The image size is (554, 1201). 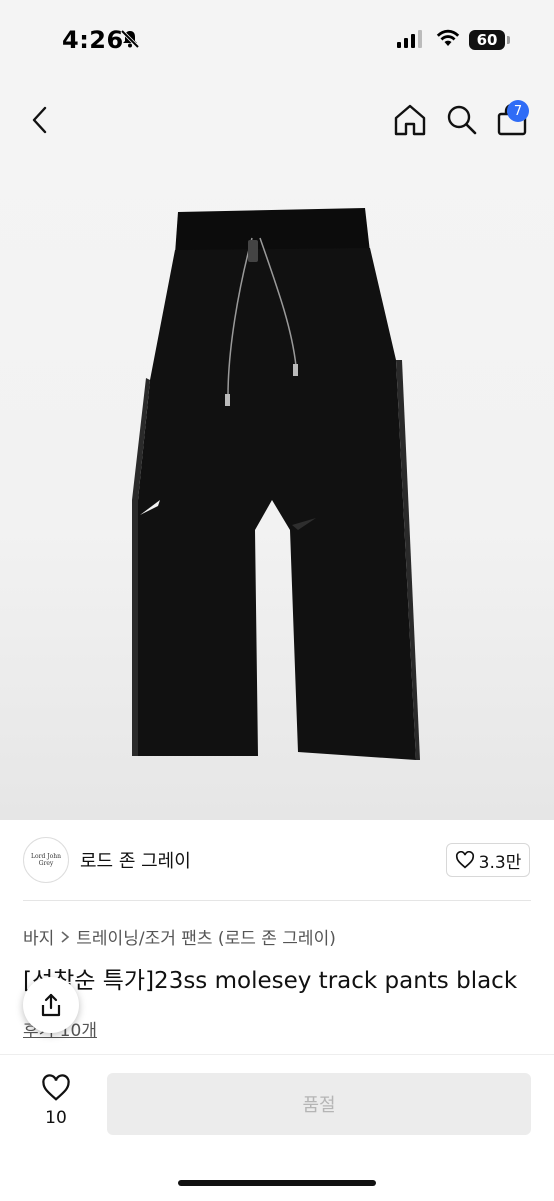 I want to click on breadcrumb-subcategory: 트레이닝/조거 팬츠 (로드 존 그레이), so click(x=206, y=936).